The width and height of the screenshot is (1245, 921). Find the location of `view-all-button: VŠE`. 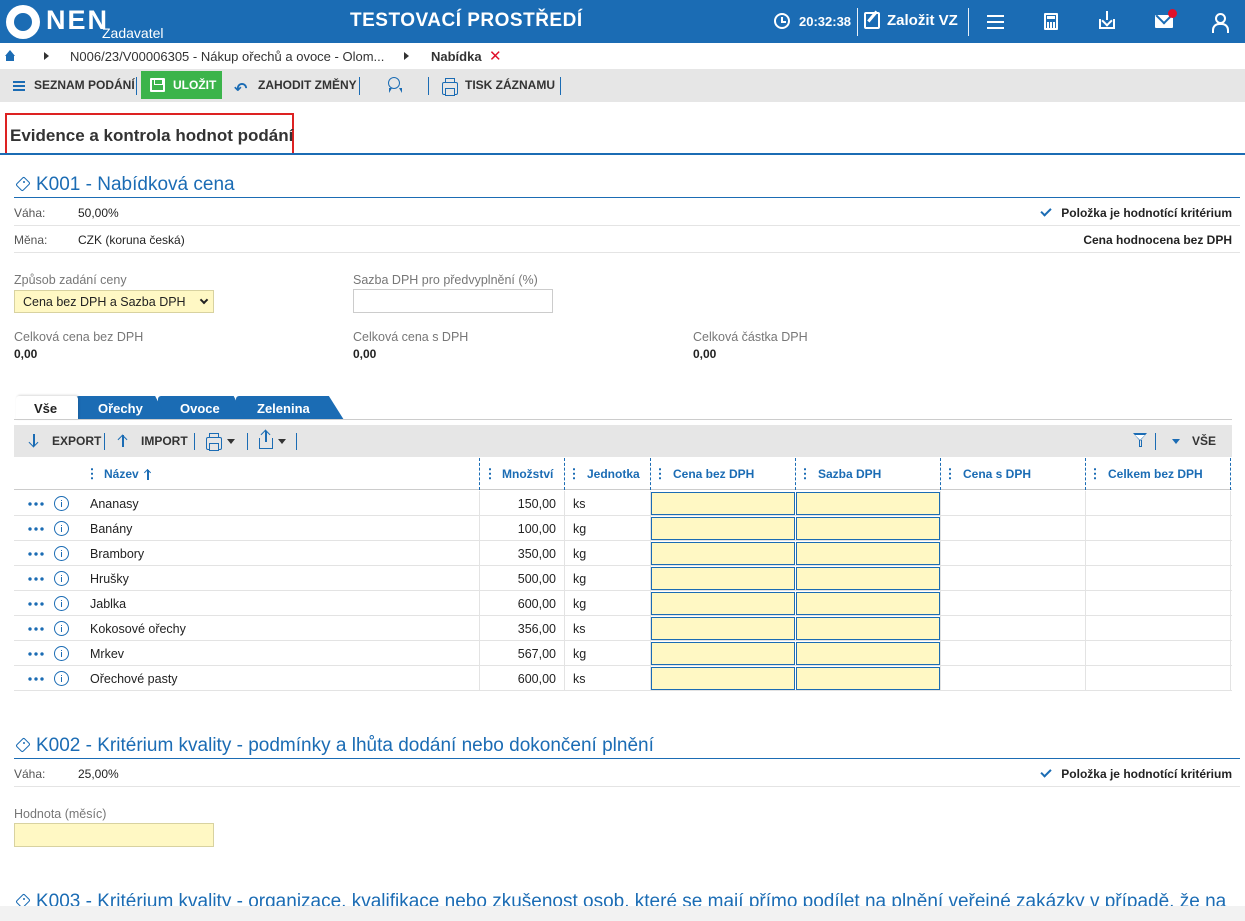

view-all-button: VŠE is located at coordinates (1195, 441).